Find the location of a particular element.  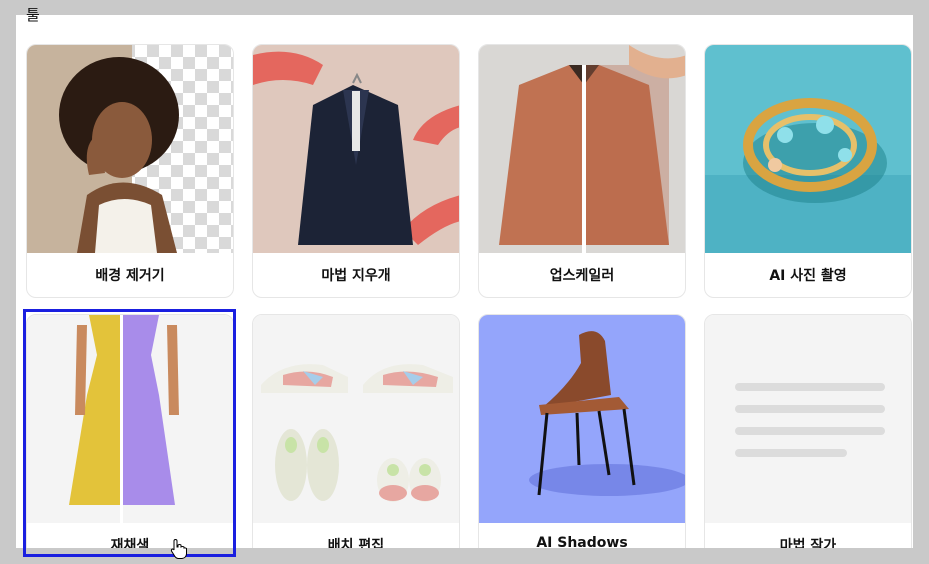

tool-label: 마법 지우개 is located at coordinates (356, 276).